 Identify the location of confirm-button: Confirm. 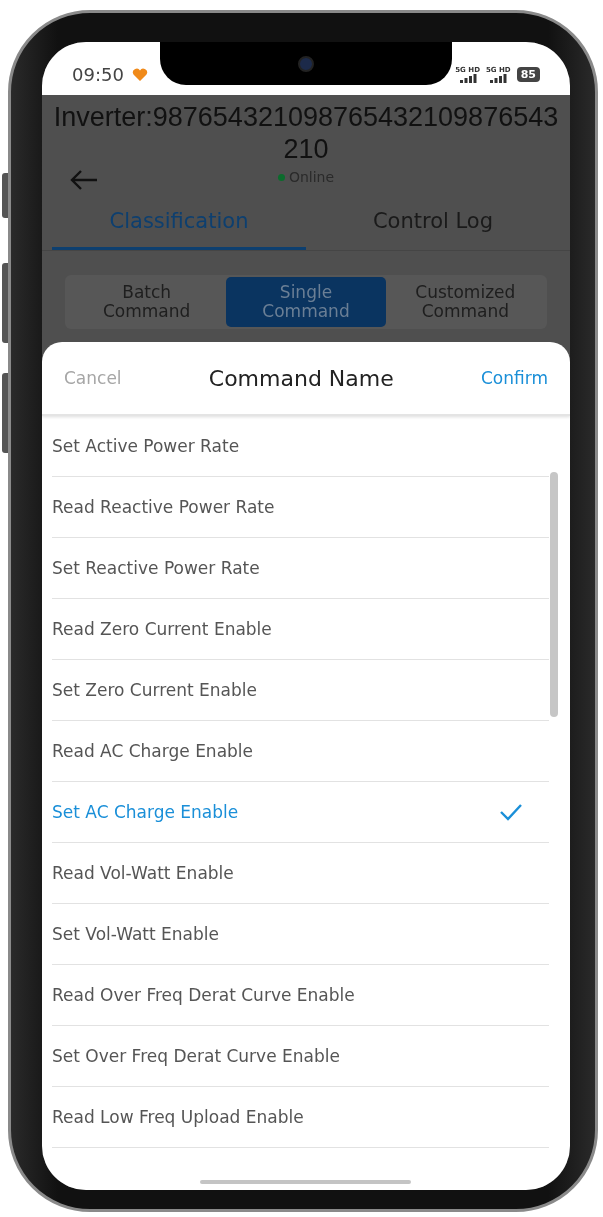
(514, 378).